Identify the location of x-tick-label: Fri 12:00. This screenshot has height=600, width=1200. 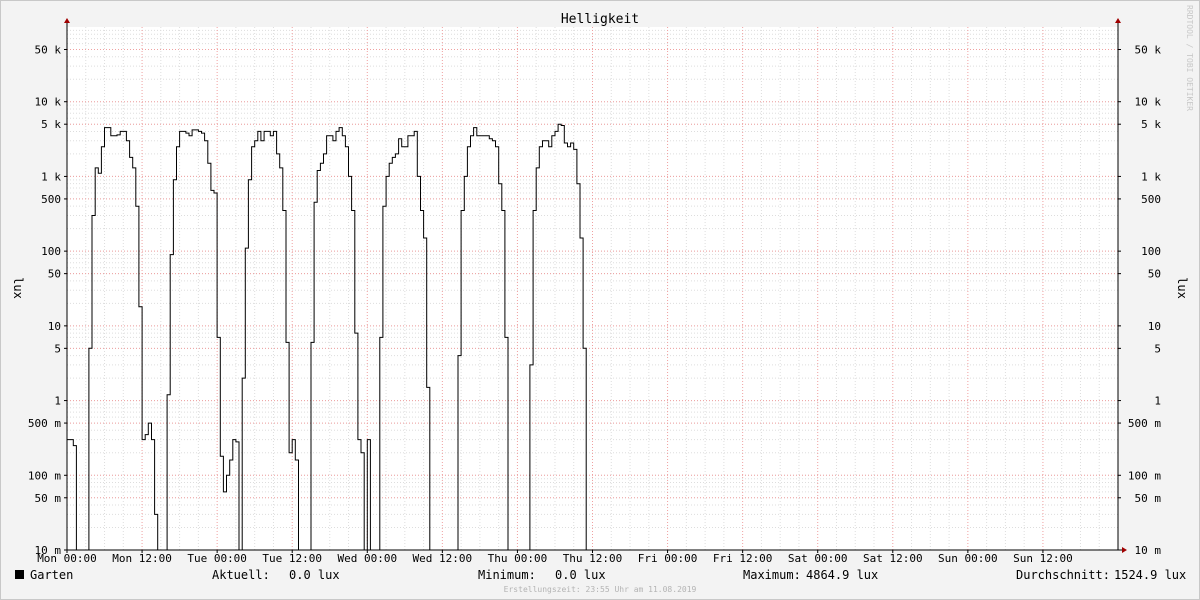
(743, 558).